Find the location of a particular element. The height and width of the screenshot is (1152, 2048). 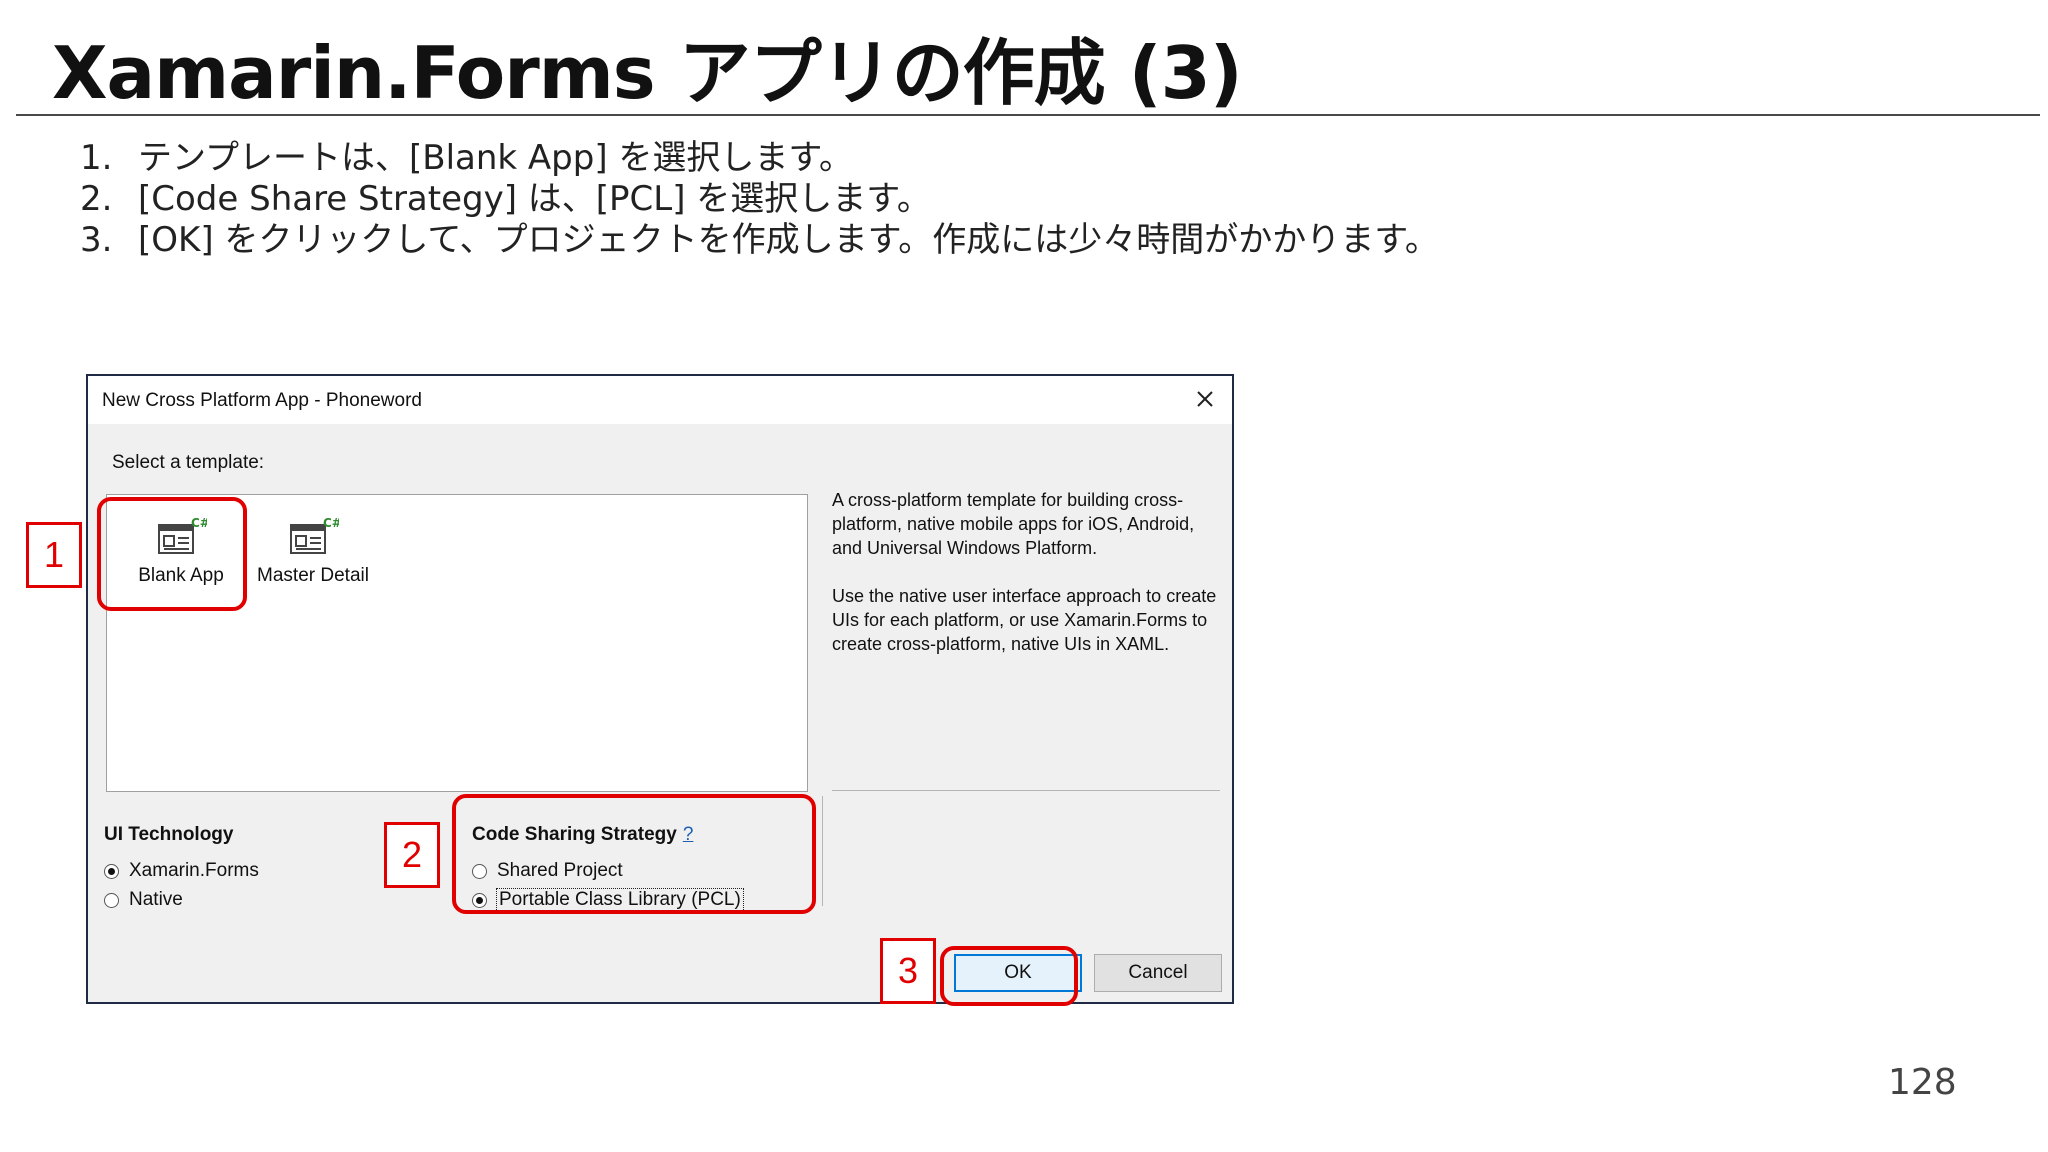

dialog-titlebar: New Cross Platform App - Phoneword is located at coordinates (660, 400).